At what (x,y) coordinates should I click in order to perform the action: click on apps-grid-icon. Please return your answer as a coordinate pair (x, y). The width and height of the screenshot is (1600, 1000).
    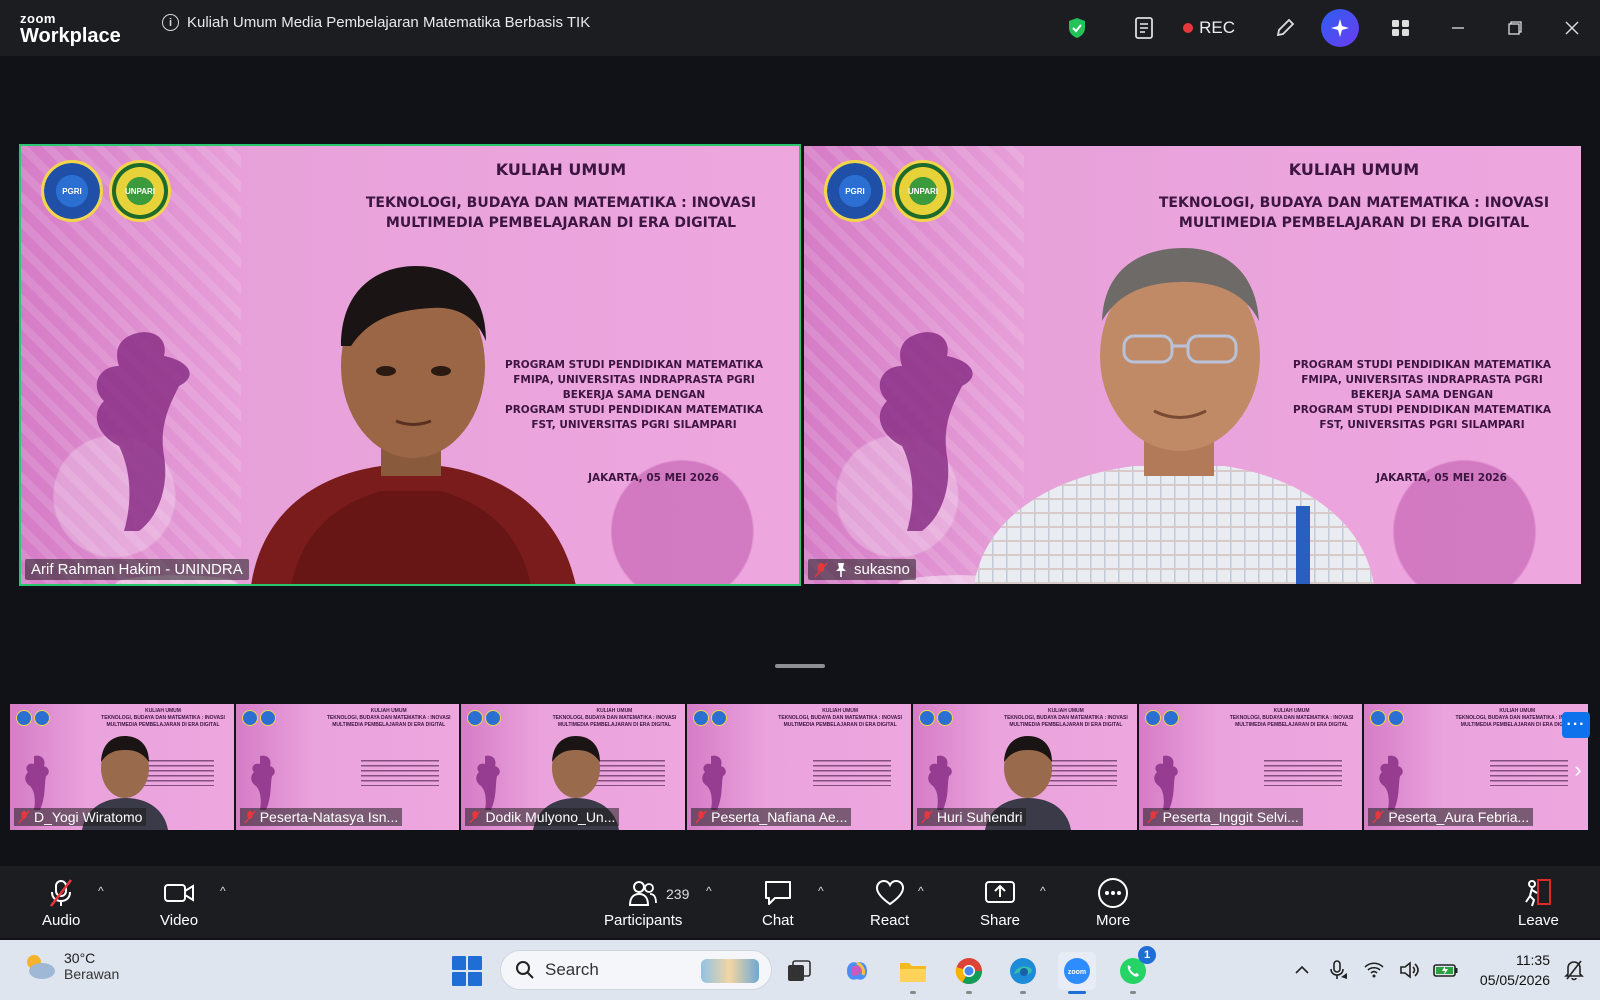
    Looking at the image, I should click on (1401, 28).